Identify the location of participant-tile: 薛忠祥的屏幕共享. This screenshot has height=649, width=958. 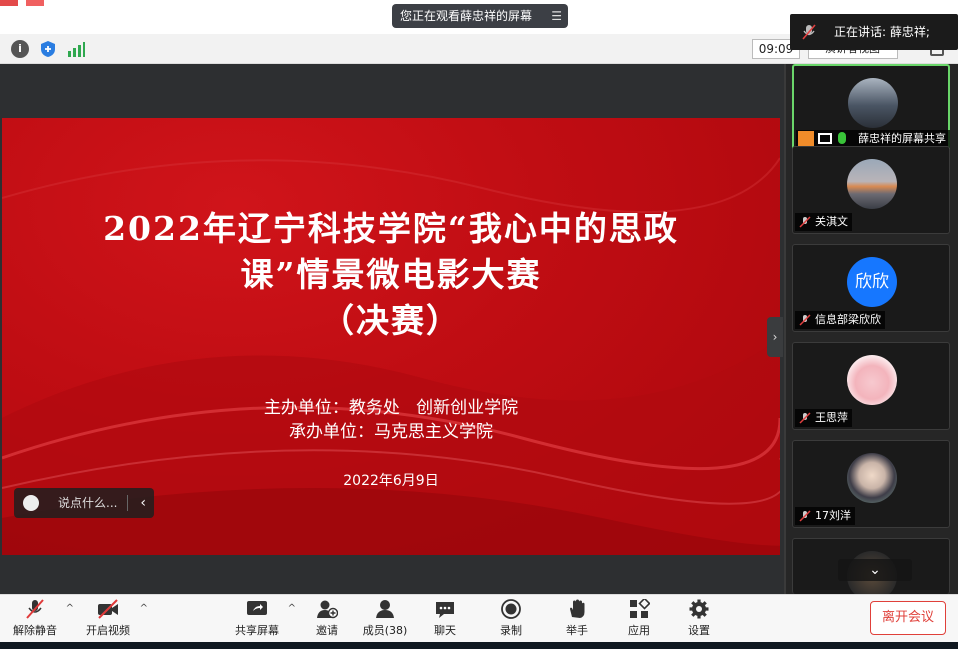
(871, 108).